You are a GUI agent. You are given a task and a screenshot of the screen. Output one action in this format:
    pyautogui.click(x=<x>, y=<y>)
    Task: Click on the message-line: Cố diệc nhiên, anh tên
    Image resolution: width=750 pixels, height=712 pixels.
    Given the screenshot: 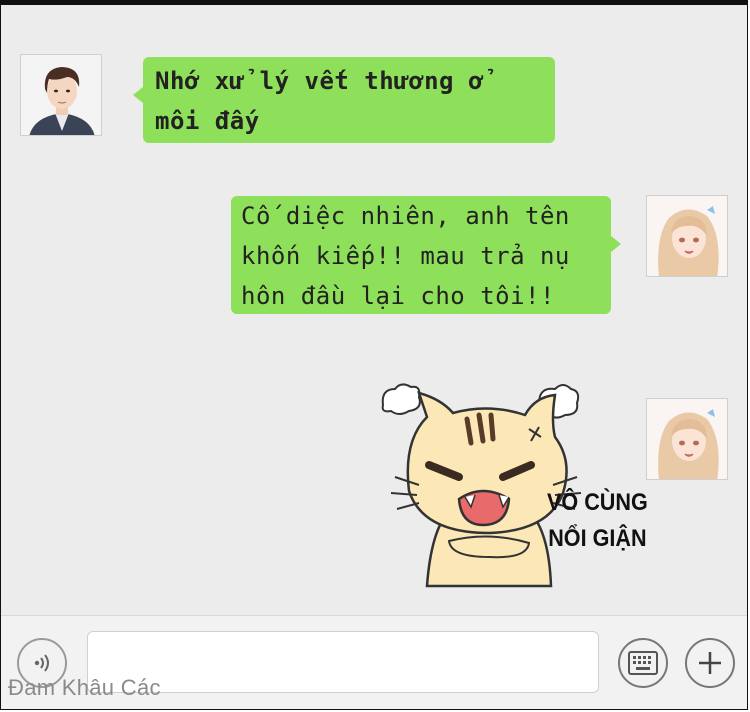 What is the action you would take?
    pyautogui.click(x=405, y=216)
    